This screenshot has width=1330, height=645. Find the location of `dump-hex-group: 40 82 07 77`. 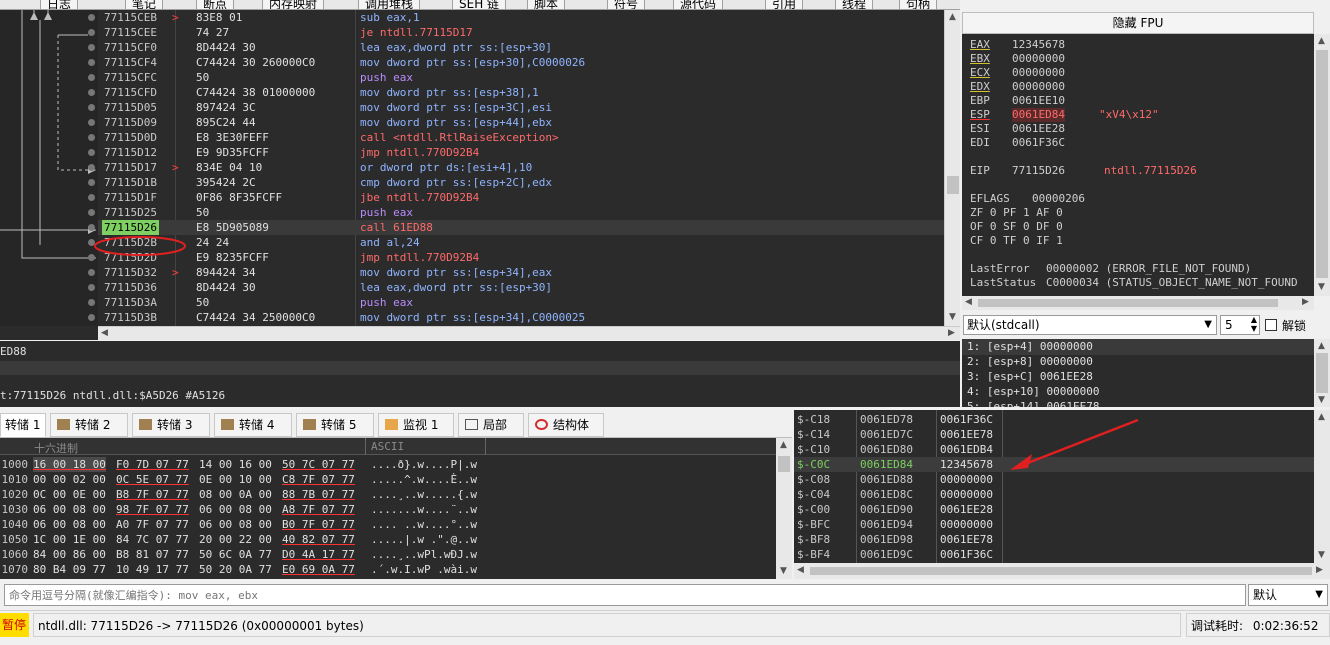

dump-hex-group: 40 82 07 77 is located at coordinates (318, 539).